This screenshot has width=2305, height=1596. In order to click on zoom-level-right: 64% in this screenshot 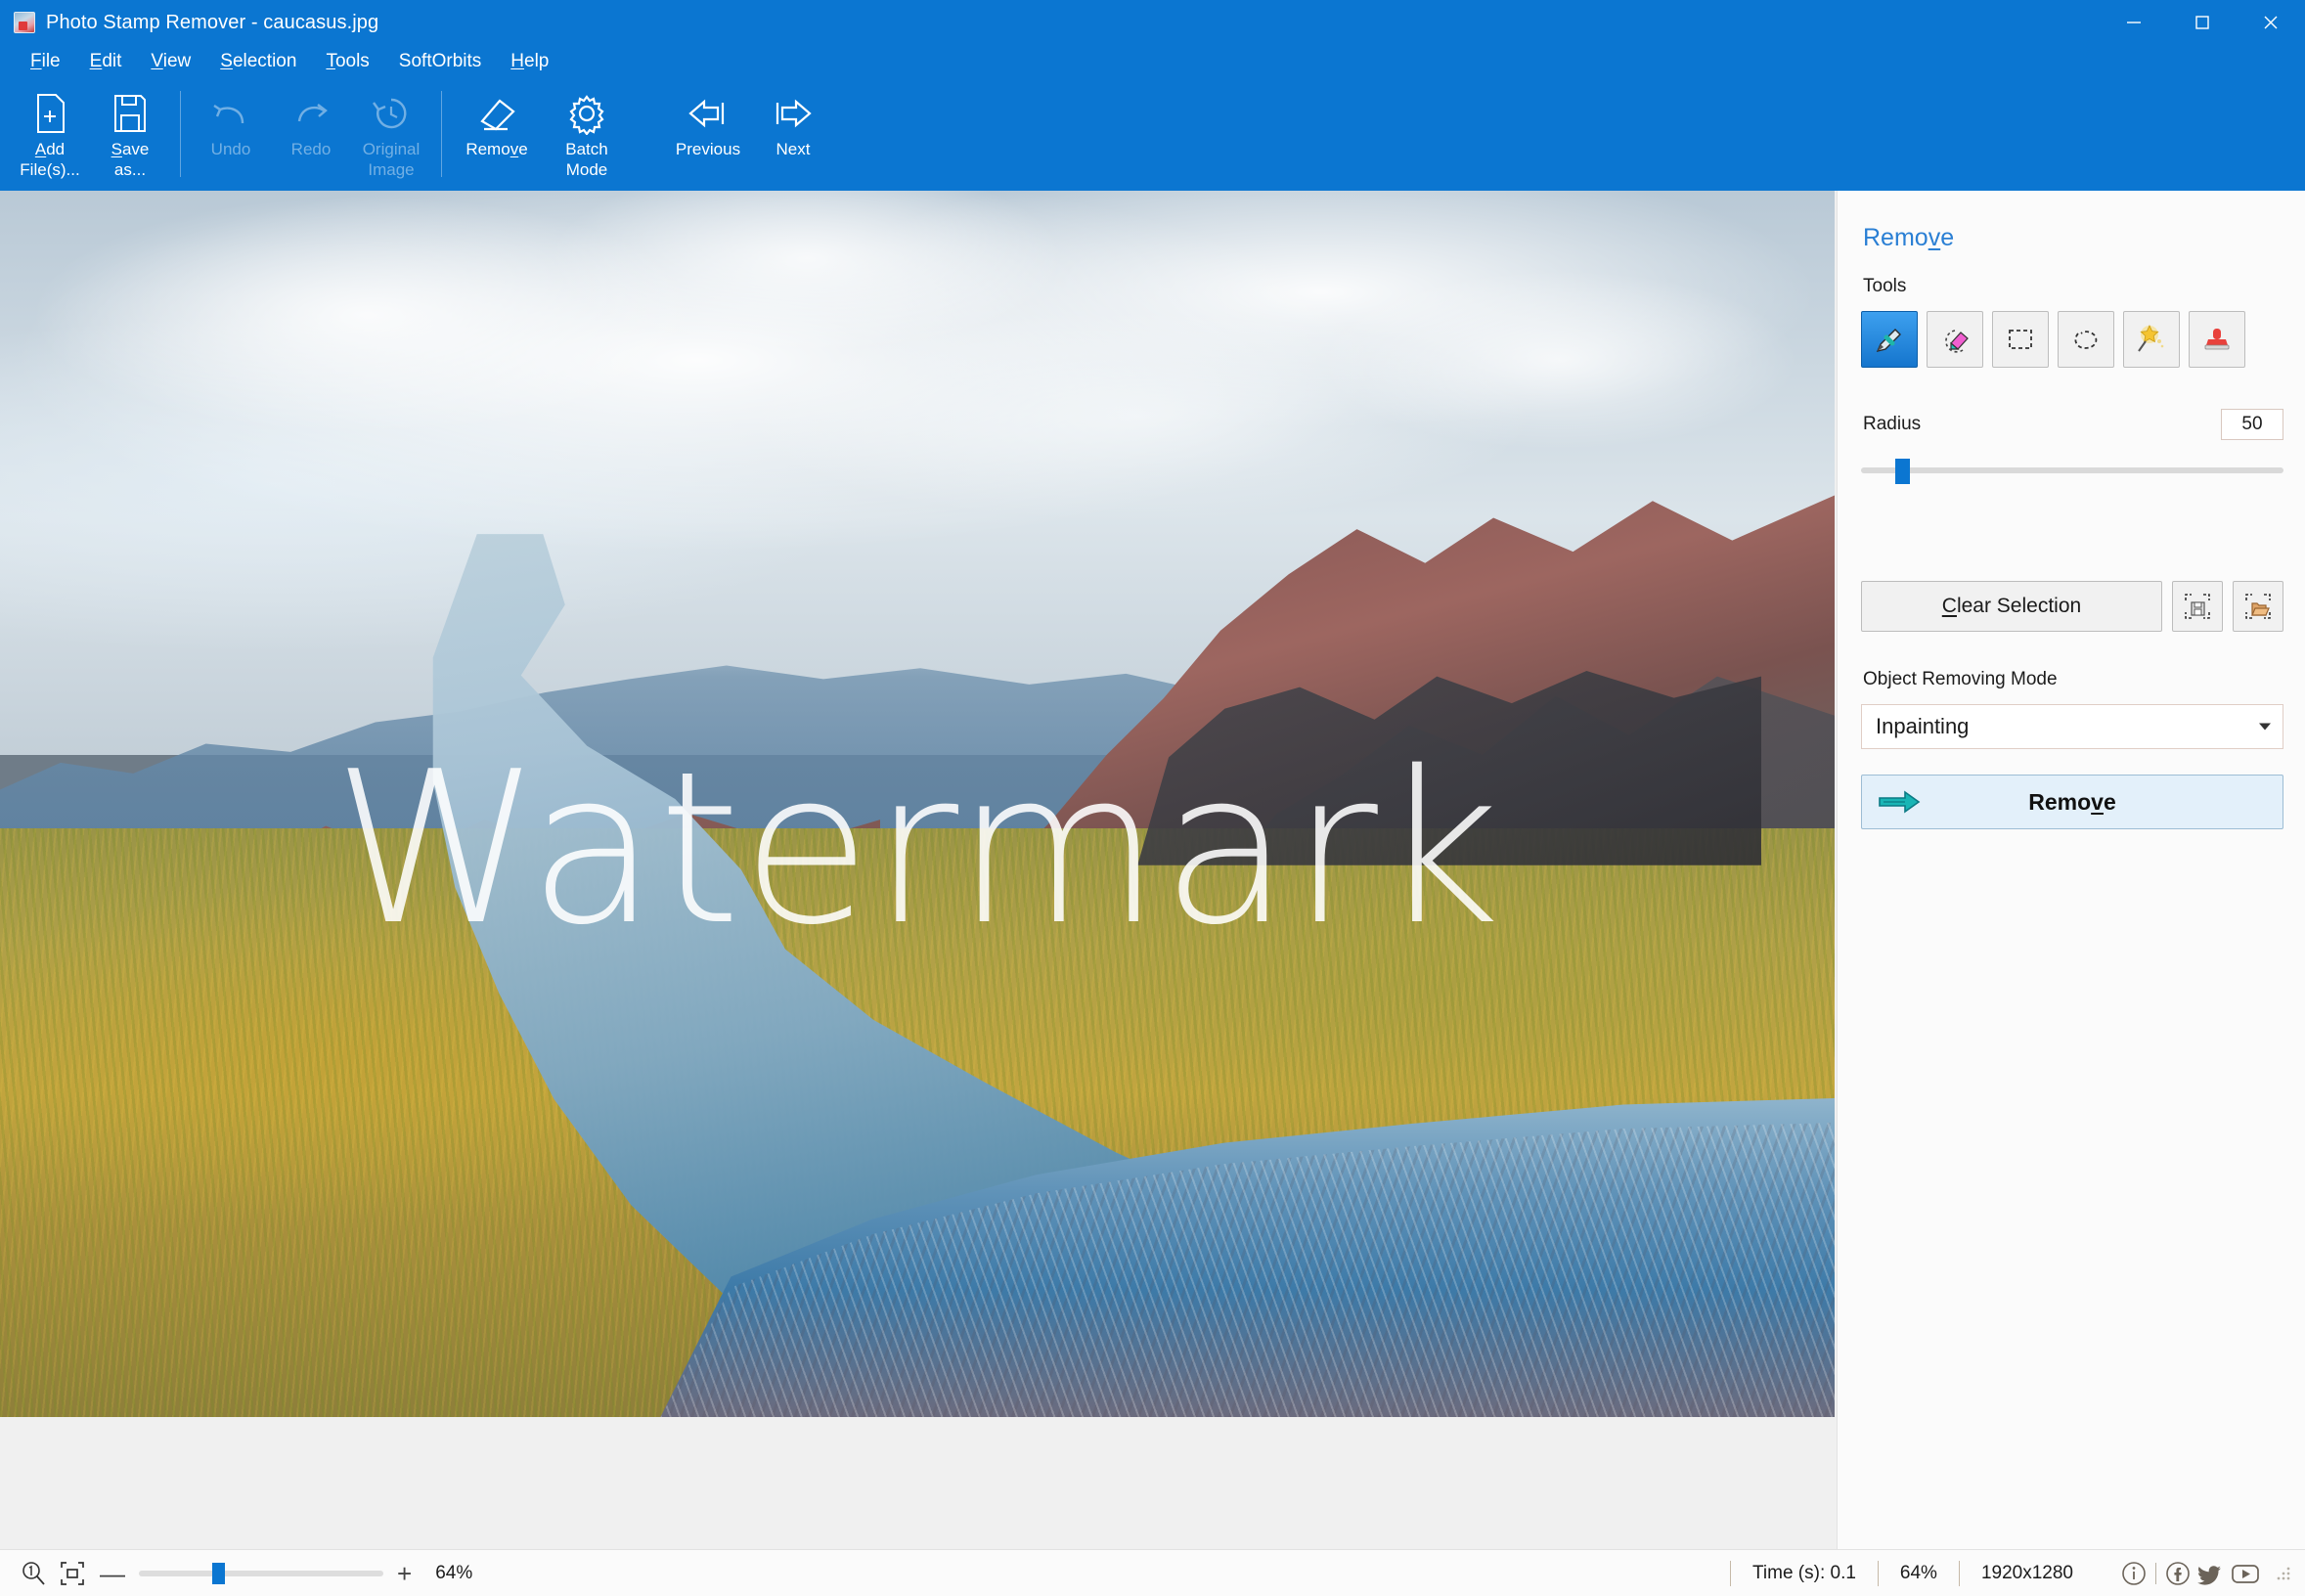, I will do `click(1918, 1572)`.